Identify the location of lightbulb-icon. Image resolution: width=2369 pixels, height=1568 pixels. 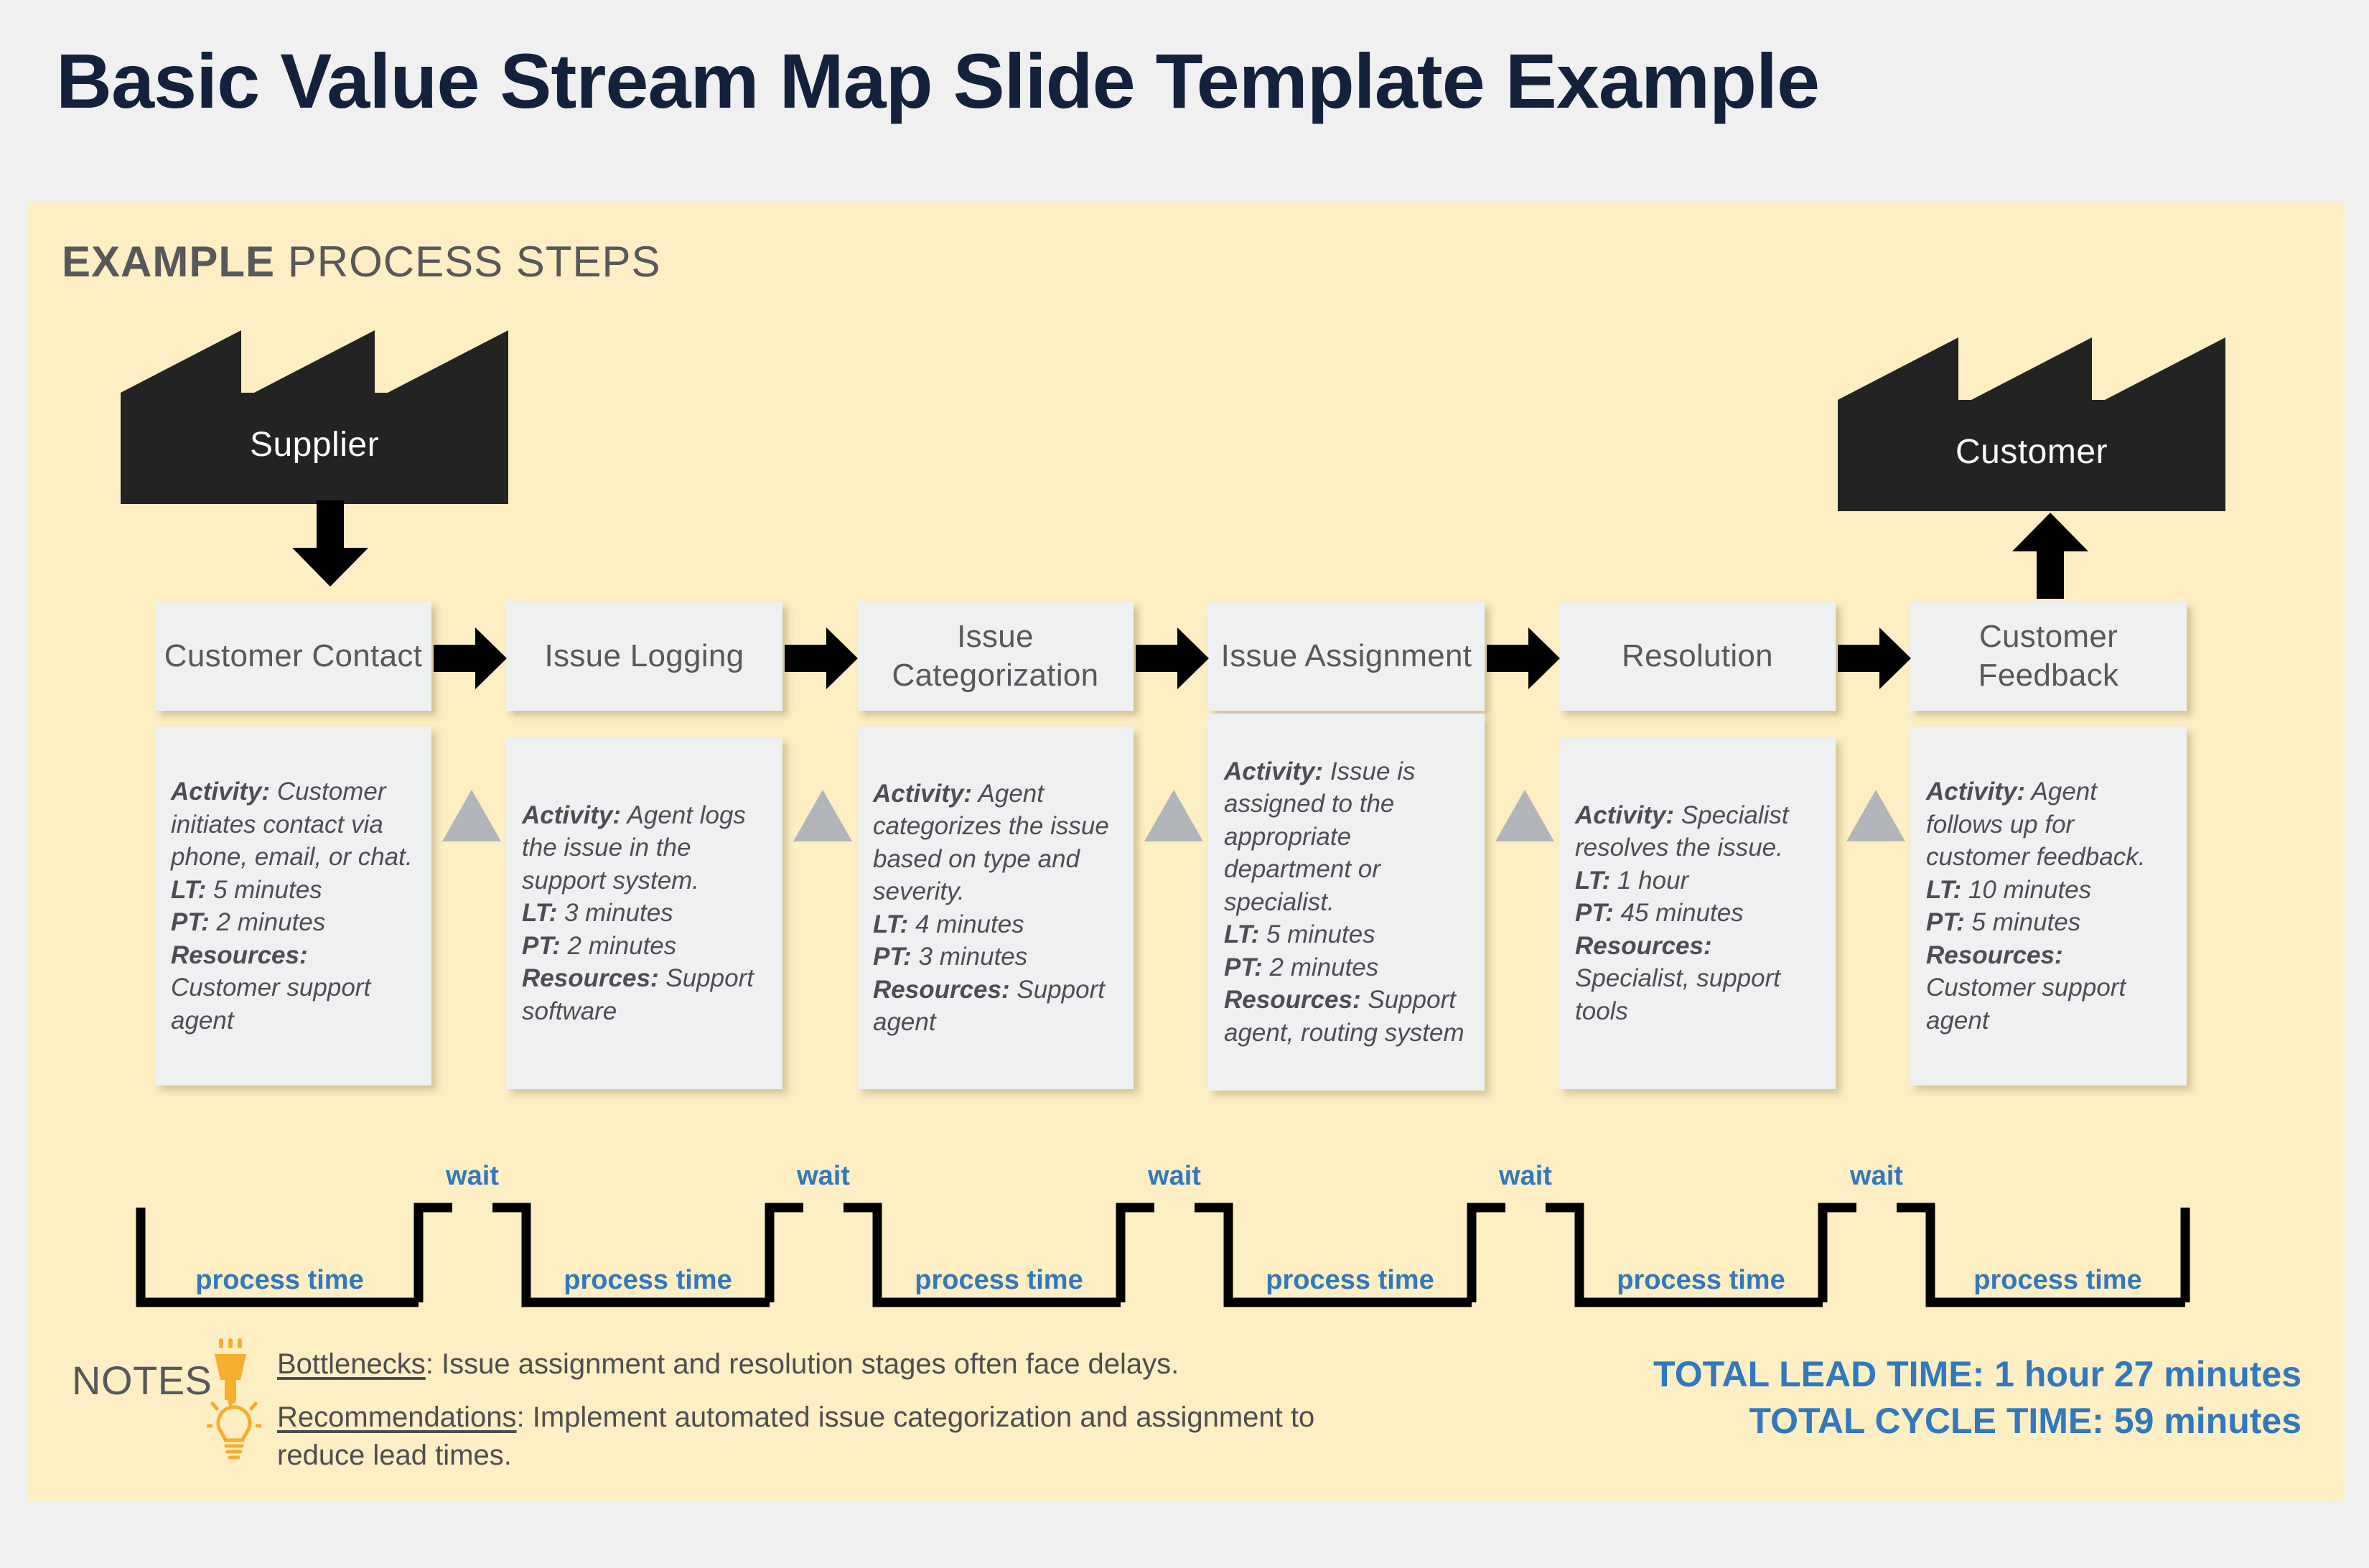
(234, 1433).